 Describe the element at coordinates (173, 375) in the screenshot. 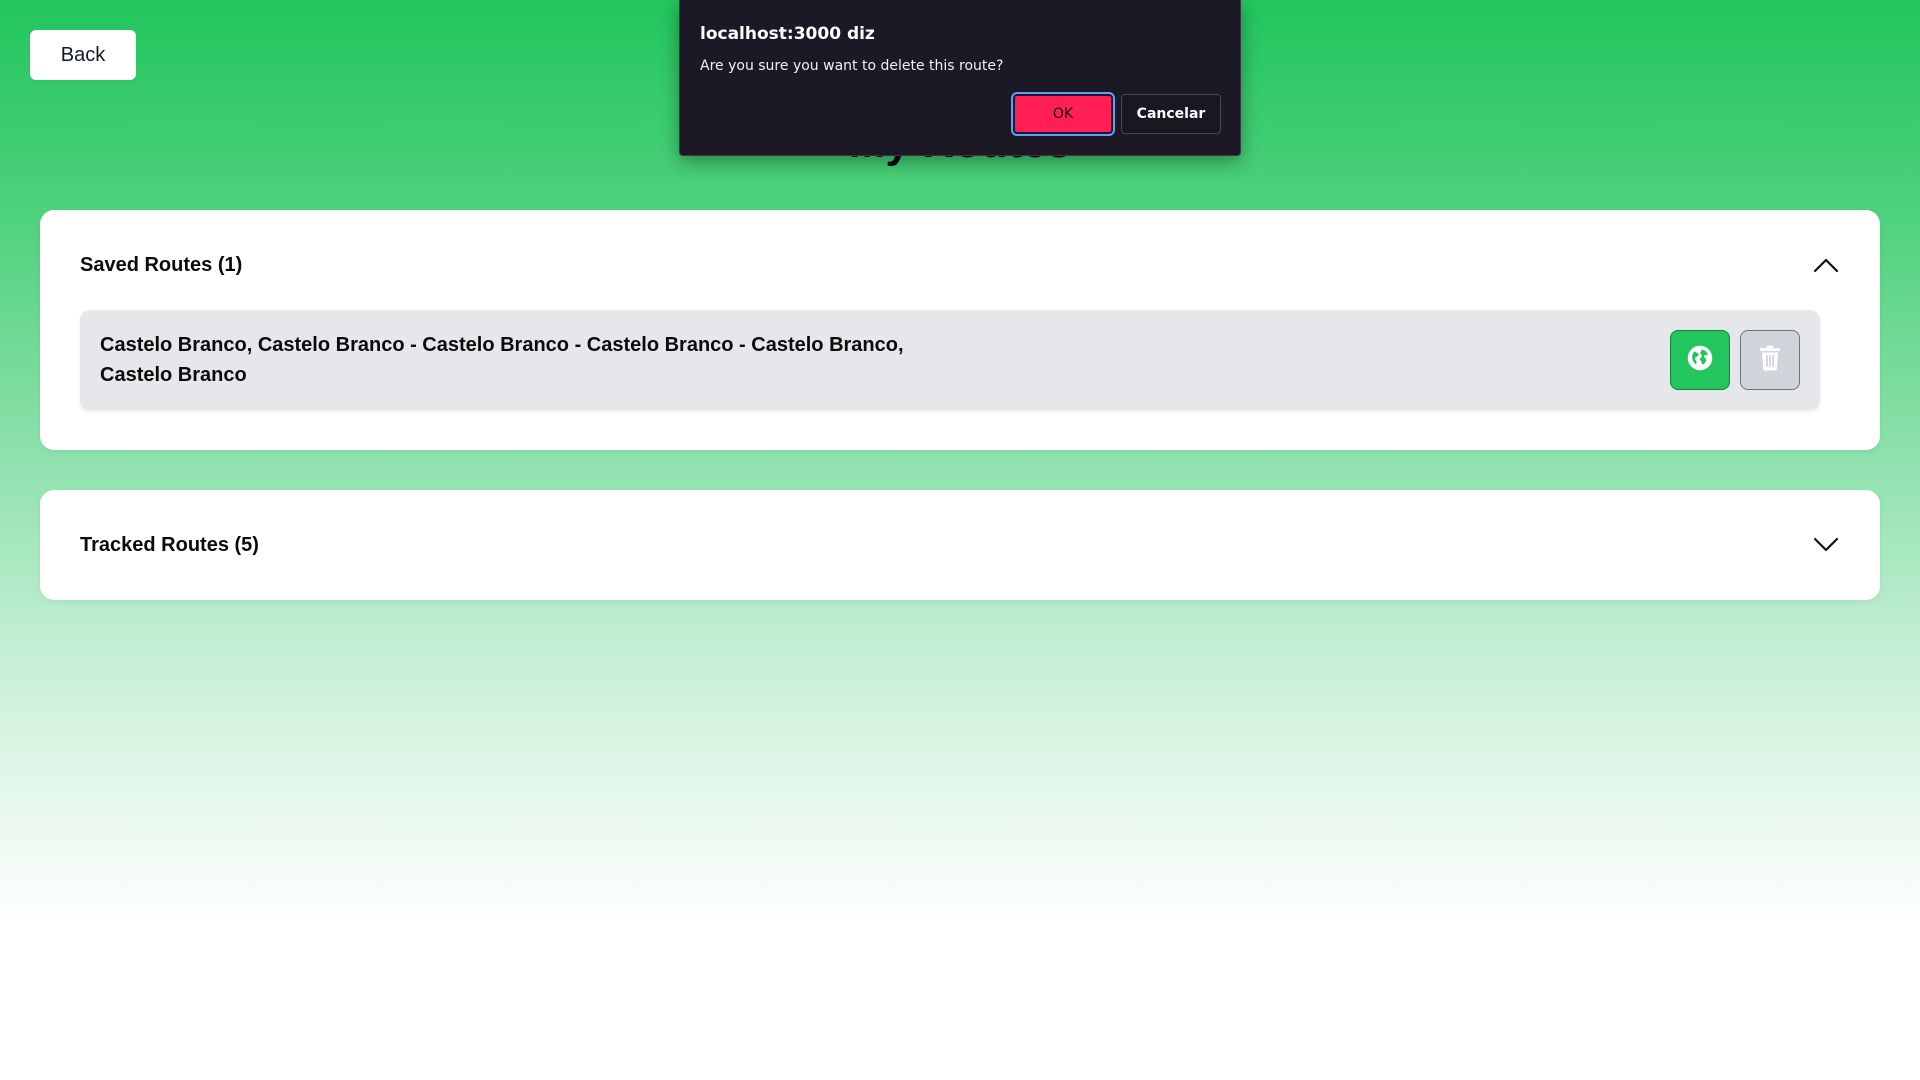

I see `saved-route-name-line-2: Castelo Branco` at that location.